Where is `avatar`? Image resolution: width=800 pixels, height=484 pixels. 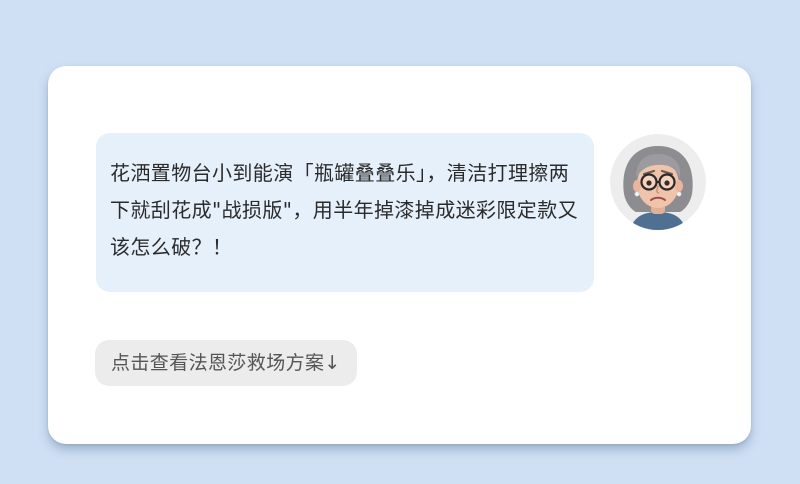
avatar is located at coordinates (658, 182).